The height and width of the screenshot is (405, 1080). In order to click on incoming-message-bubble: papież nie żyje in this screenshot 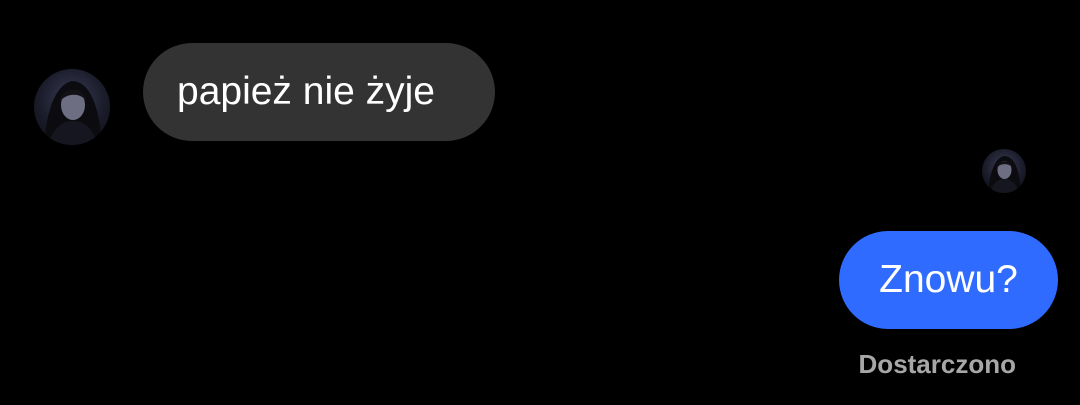, I will do `click(319, 92)`.